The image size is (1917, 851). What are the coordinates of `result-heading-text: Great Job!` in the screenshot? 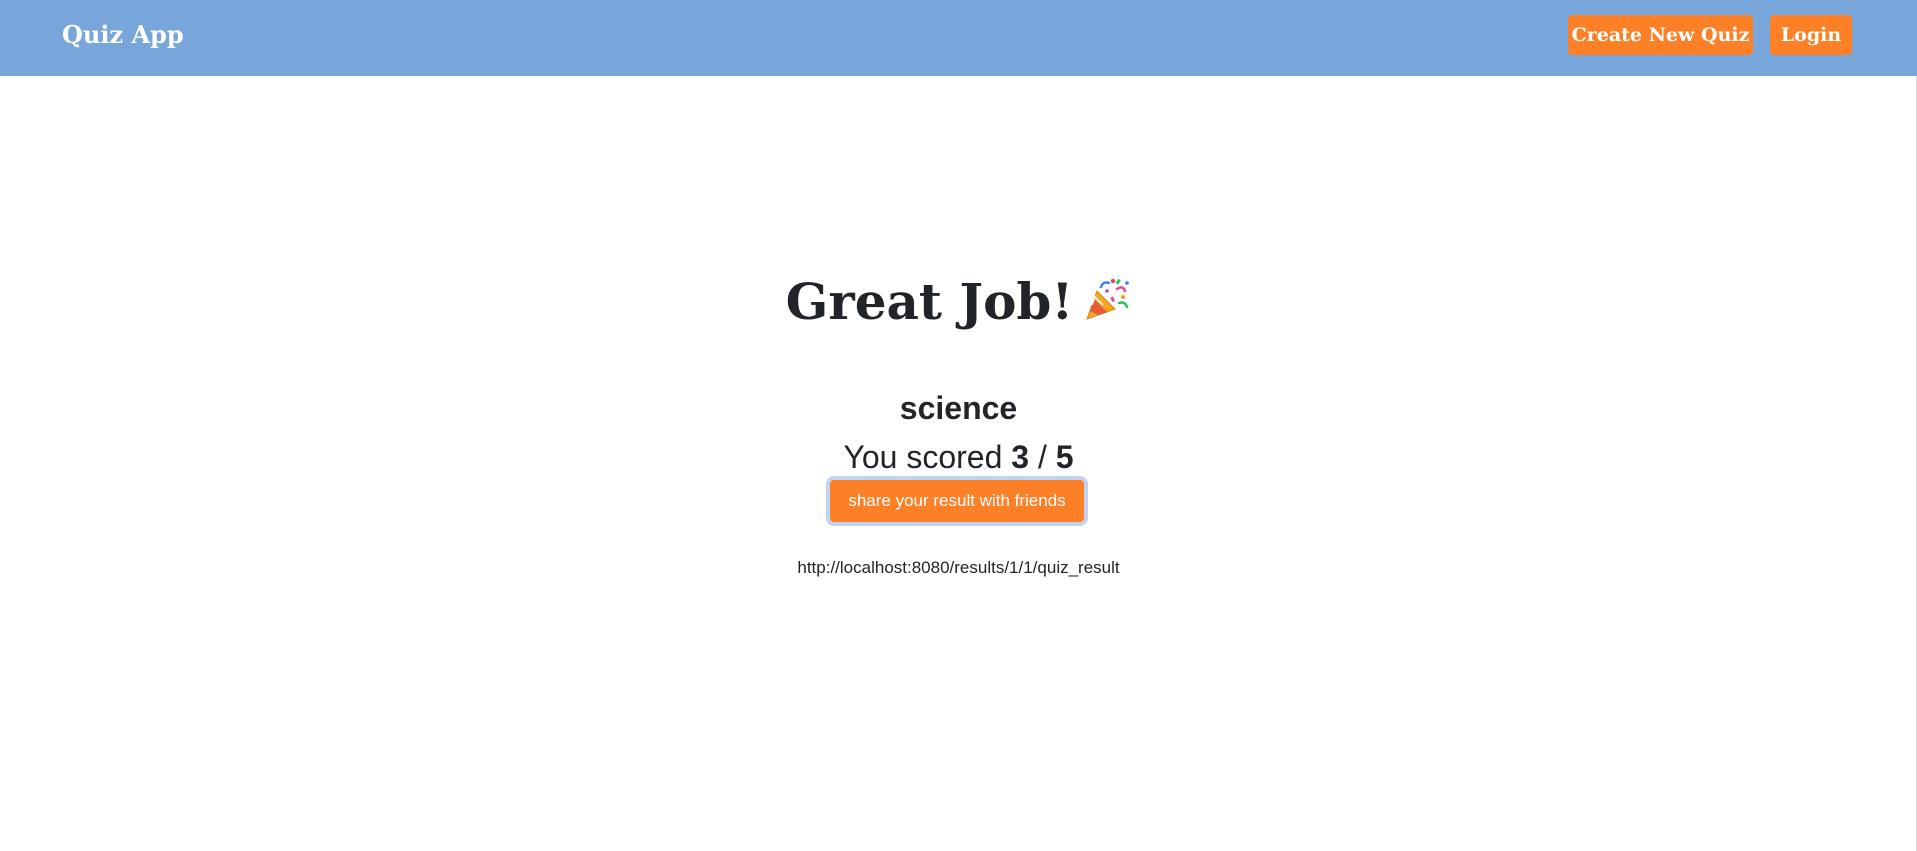 It's located at (929, 301).